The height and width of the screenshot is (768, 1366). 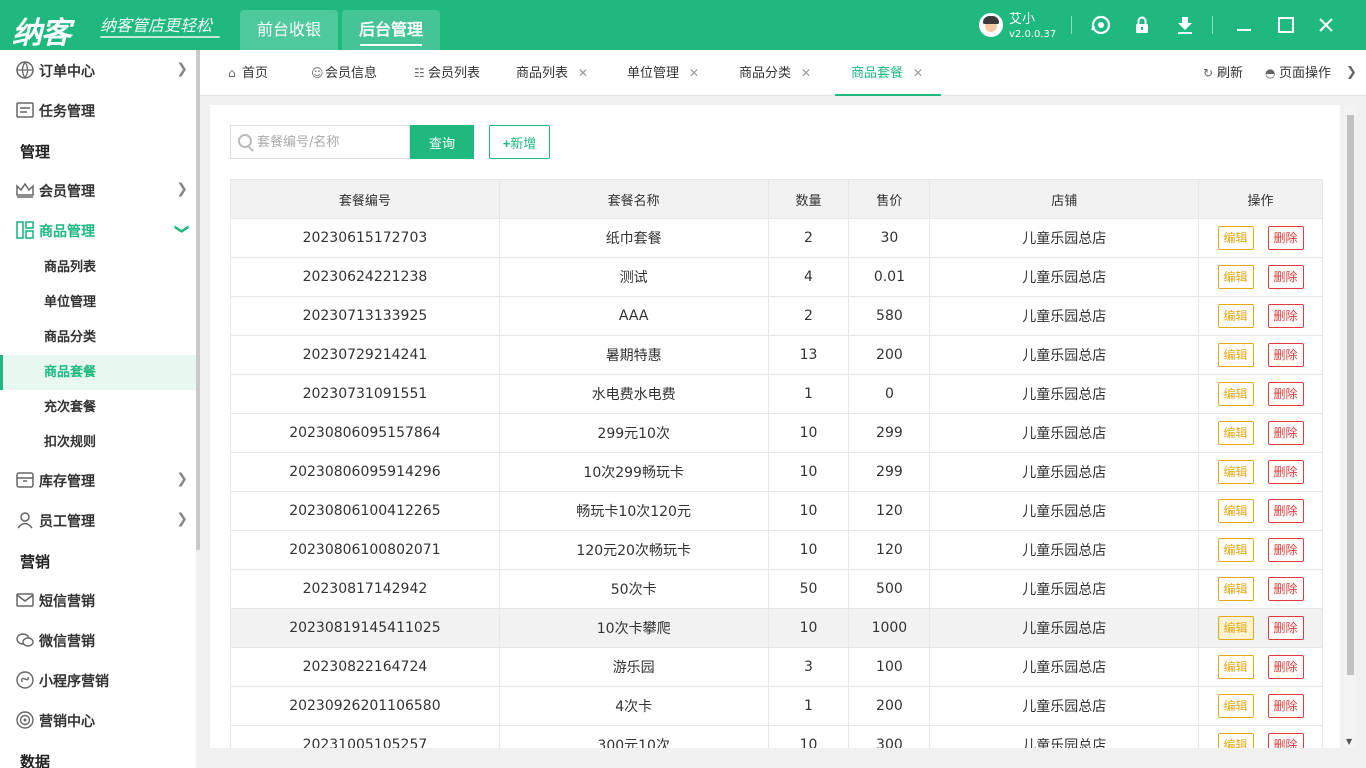 What do you see at coordinates (1223, 73) in the screenshot?
I see `refresh-button: ↻ 刷新` at bounding box center [1223, 73].